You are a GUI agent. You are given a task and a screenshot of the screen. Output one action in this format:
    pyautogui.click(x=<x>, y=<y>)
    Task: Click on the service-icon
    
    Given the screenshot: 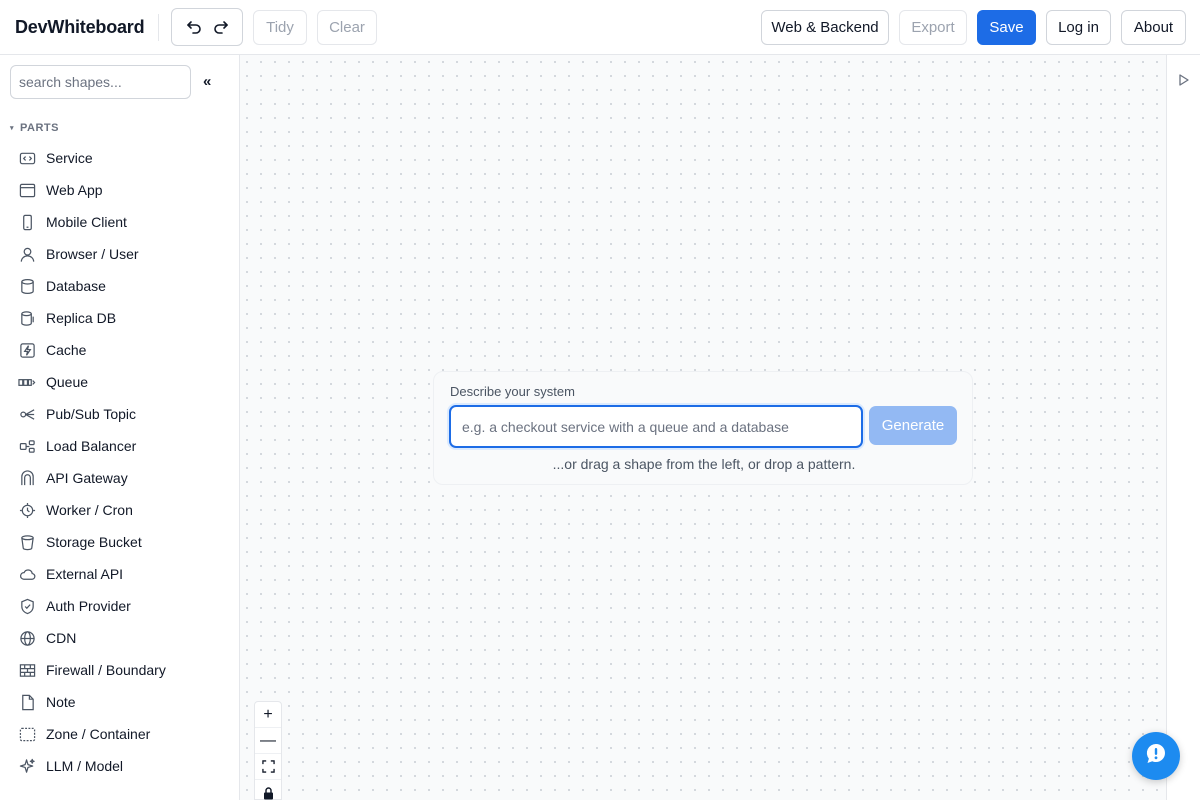 What is the action you would take?
    pyautogui.click(x=27, y=158)
    